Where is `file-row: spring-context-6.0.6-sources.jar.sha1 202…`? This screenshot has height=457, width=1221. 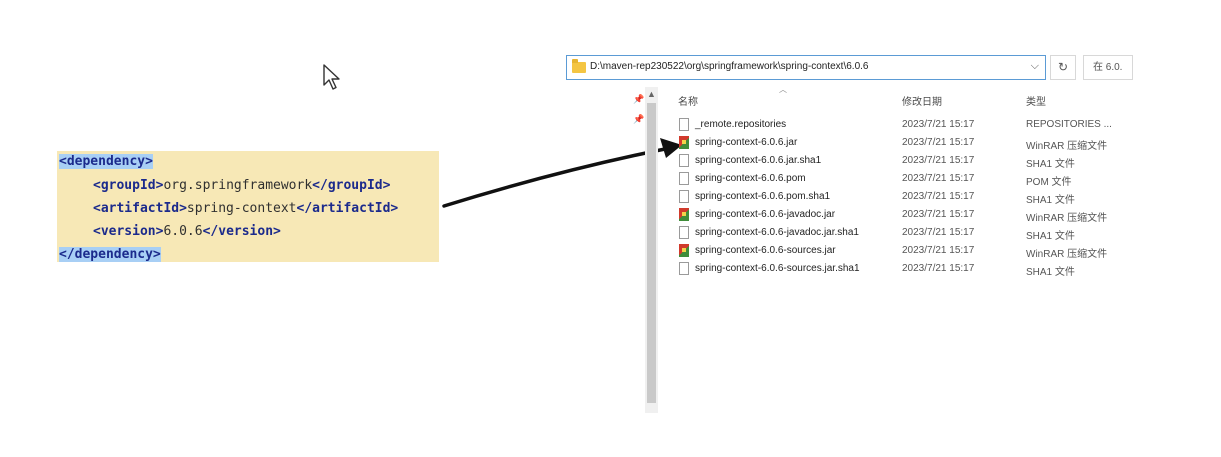
file-row: spring-context-6.0.6-sources.jar.sha1 202… is located at coordinates (906, 269).